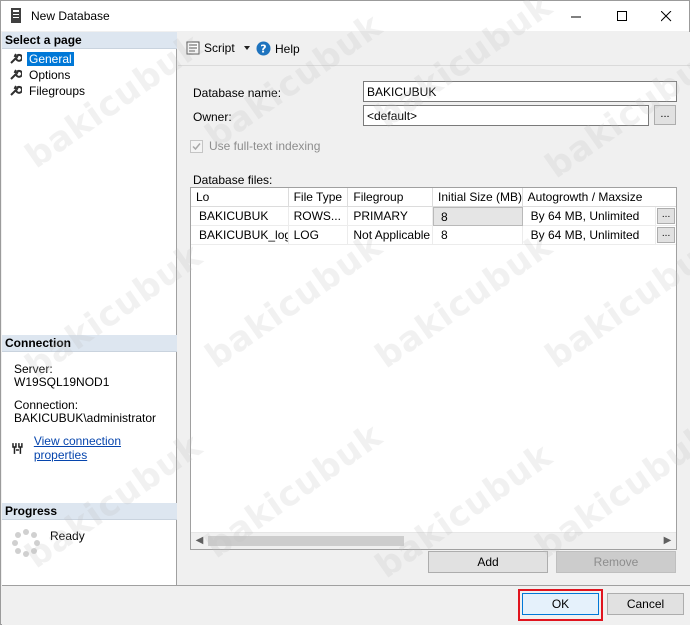 The image size is (690, 625). I want to click on database-name-label: Database name:, so click(237, 93).